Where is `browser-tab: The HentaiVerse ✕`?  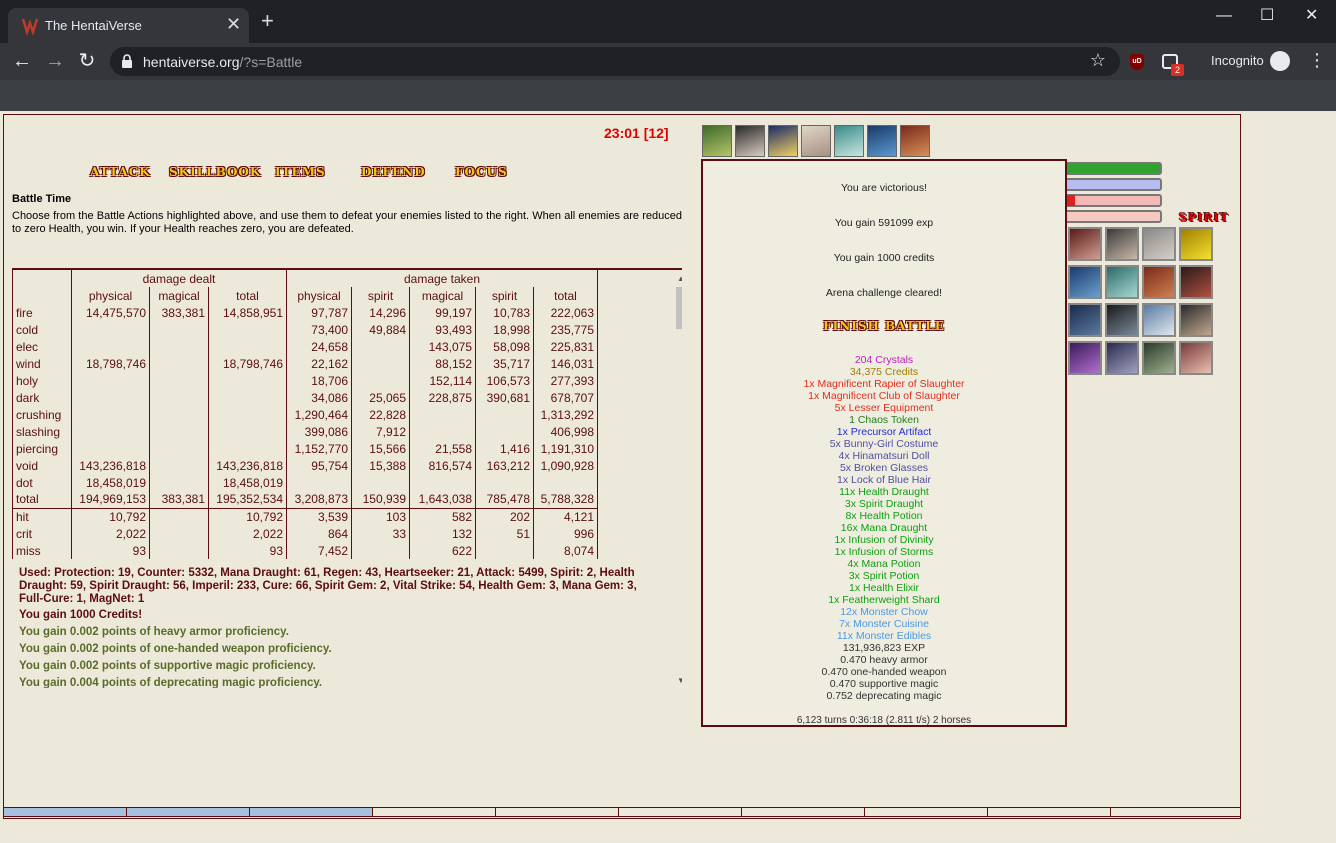
browser-tab: The HentaiVerse ✕ is located at coordinates (128, 25).